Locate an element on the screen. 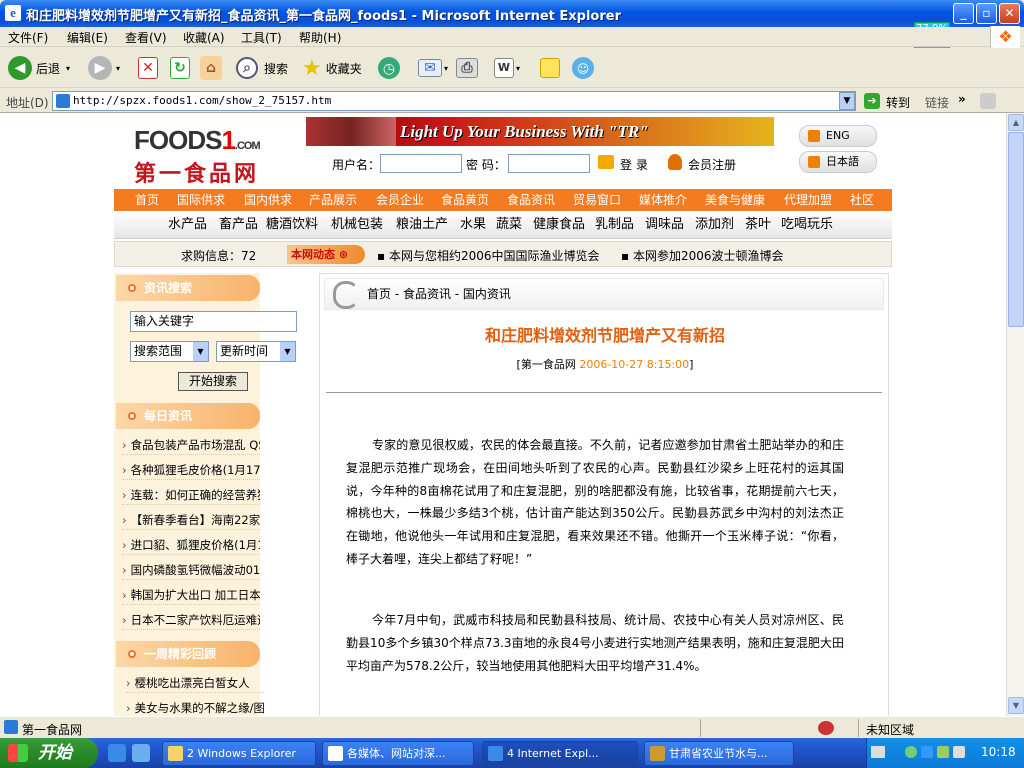 This screenshot has width=1024, height=768. nav-item: 美食与健康 is located at coordinates (735, 200).